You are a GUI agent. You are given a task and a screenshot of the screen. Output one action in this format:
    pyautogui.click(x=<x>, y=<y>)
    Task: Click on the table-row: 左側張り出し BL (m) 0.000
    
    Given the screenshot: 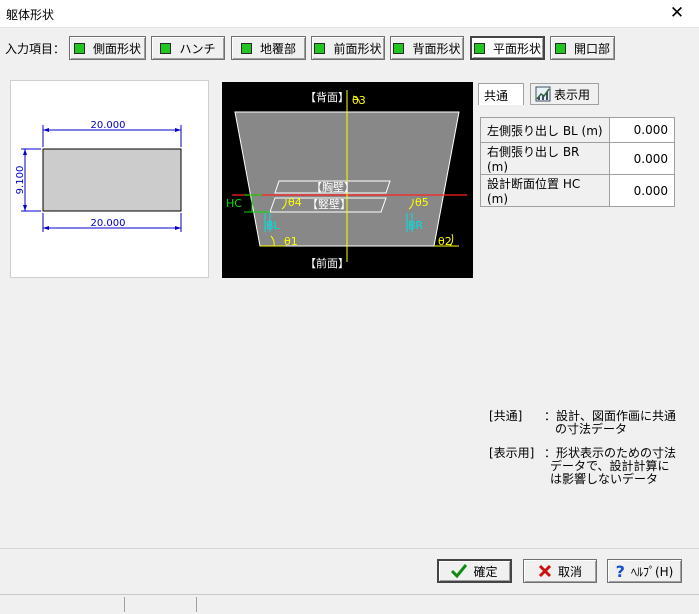 What is the action you would take?
    pyautogui.click(x=577, y=130)
    